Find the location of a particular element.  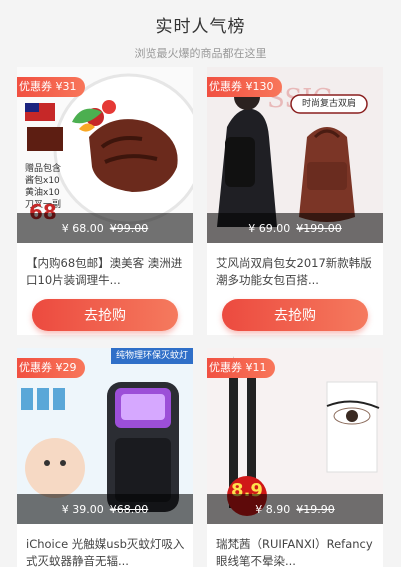

product-tag: 时尚复古双肩 is located at coordinates (328, 104).